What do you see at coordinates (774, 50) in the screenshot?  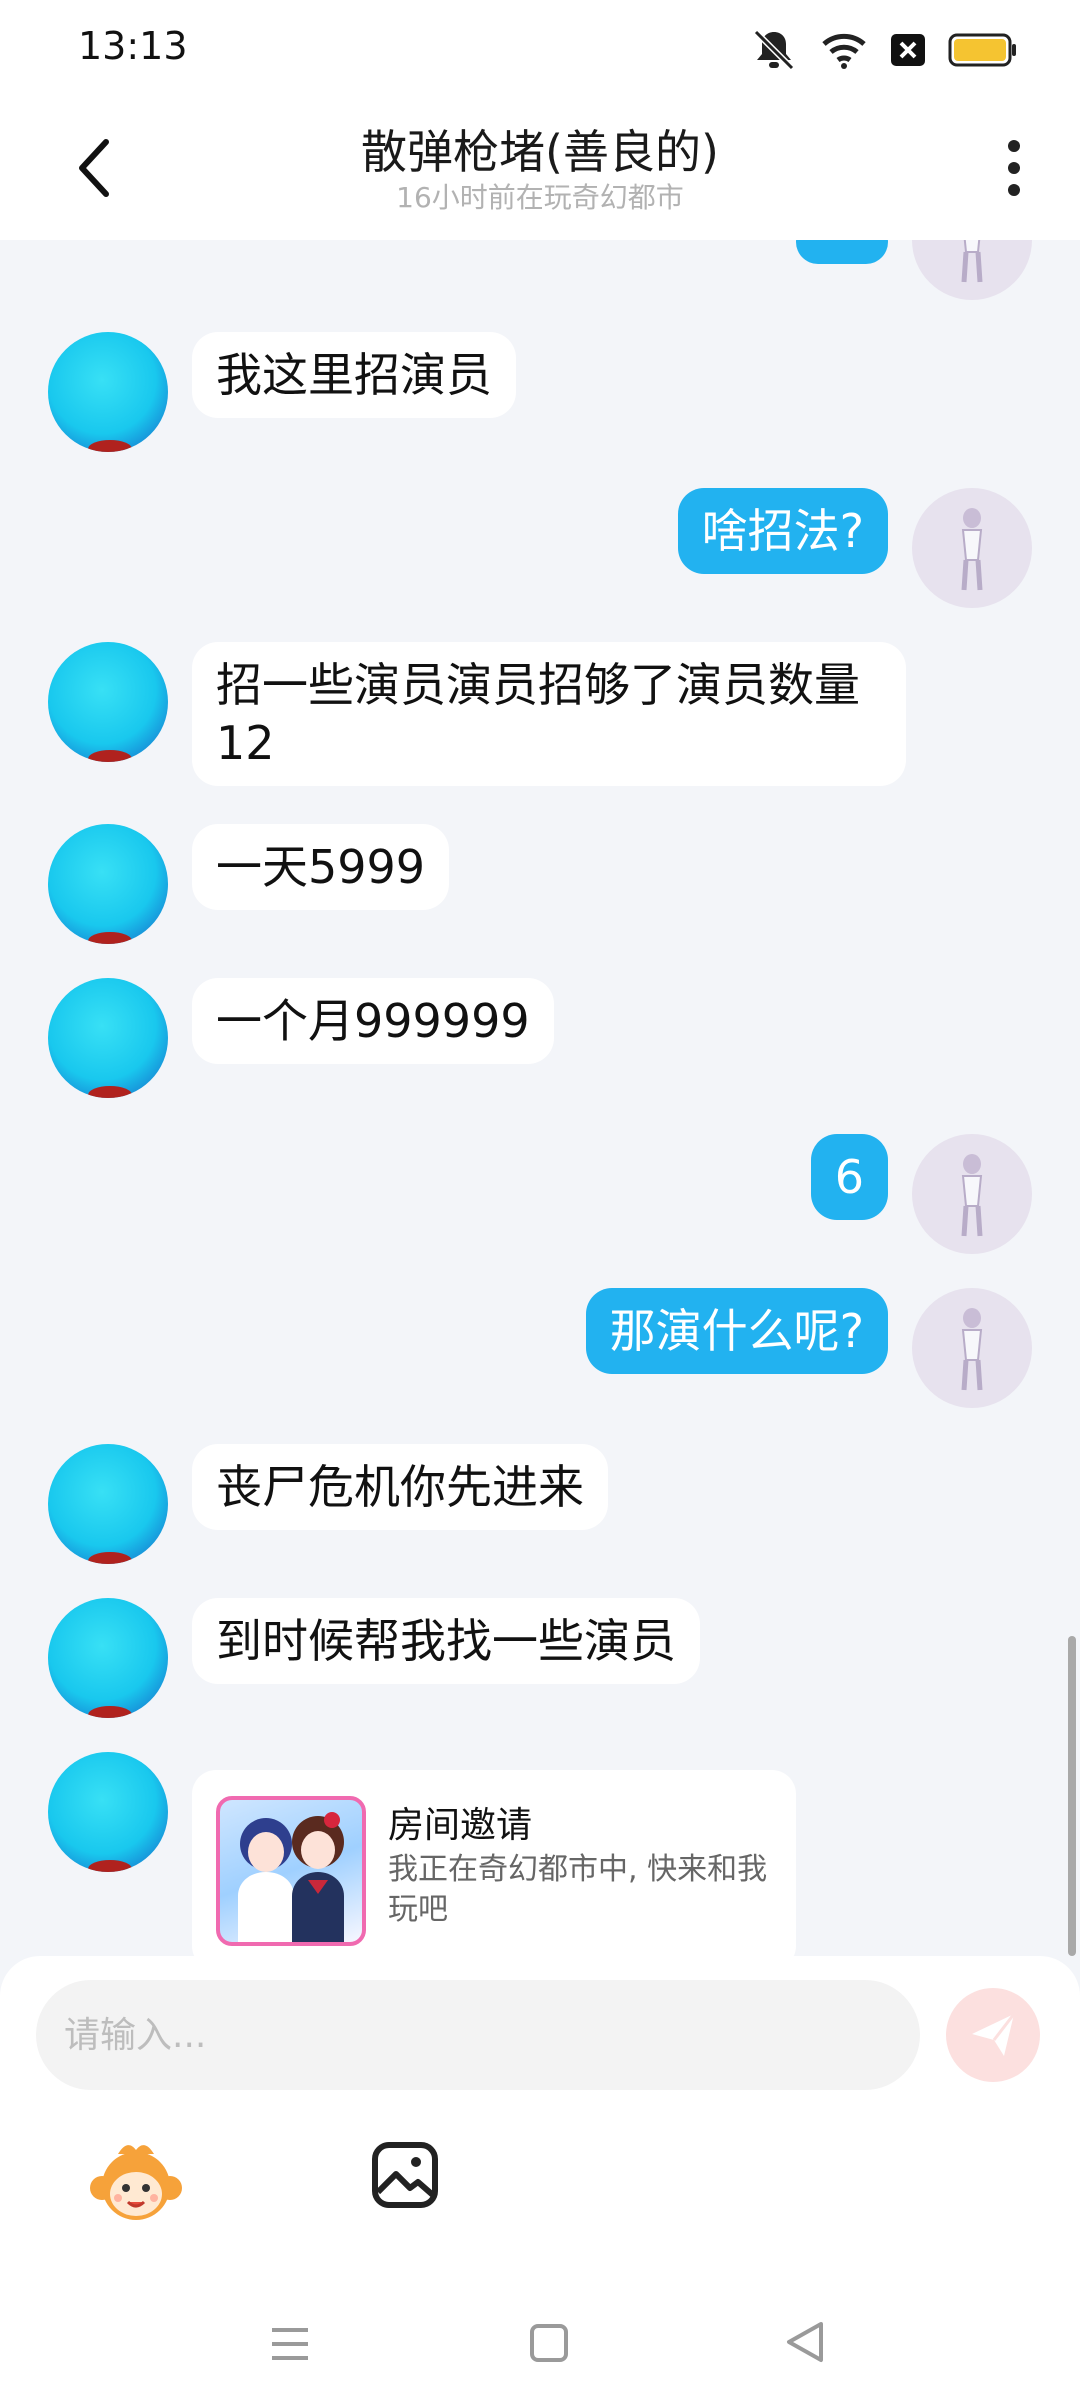 I see `mute-bell-icon` at bounding box center [774, 50].